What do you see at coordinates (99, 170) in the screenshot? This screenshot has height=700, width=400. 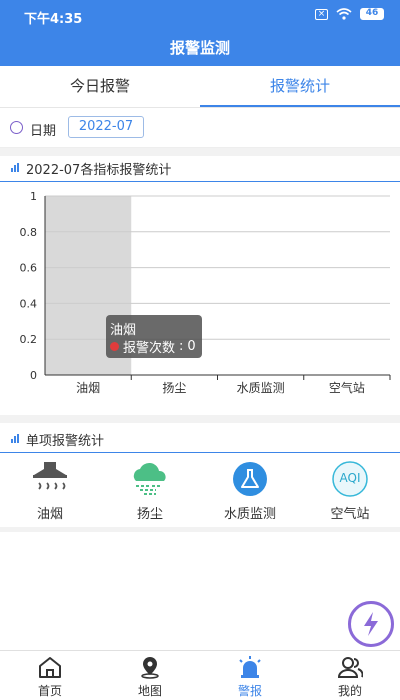 I see `chart-section-title: 2022-07各指标报警统计` at bounding box center [99, 170].